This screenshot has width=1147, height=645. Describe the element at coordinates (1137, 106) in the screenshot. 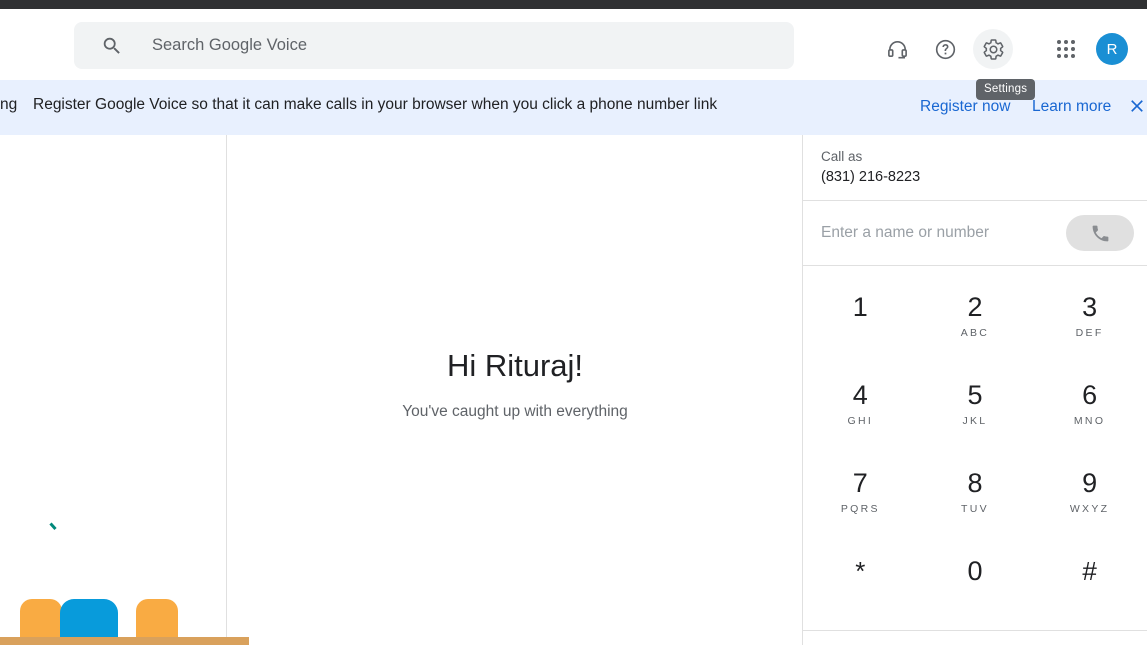

I see `close-icon` at that location.